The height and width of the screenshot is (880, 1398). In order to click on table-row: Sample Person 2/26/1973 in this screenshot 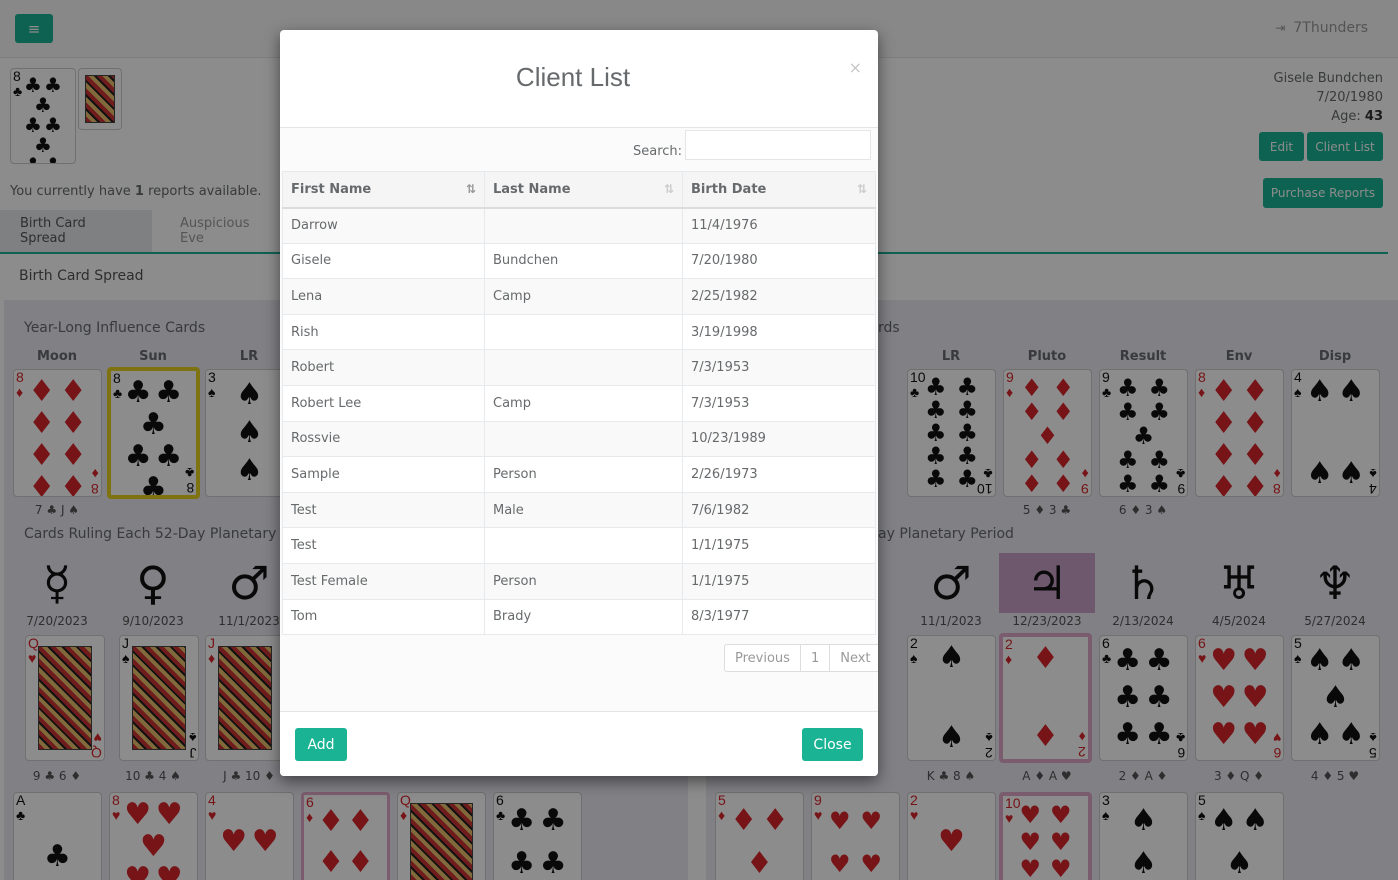, I will do `click(579, 474)`.